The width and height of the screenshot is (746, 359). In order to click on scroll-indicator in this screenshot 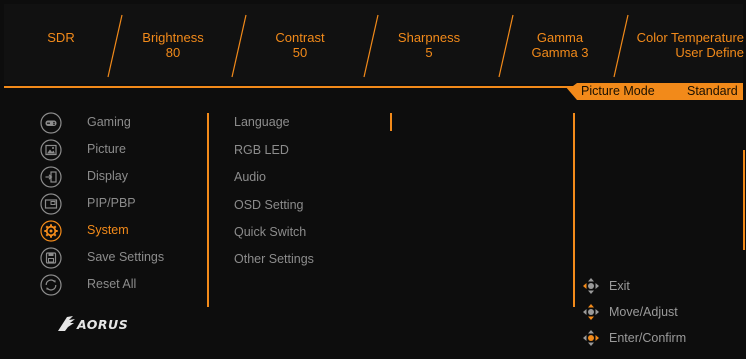, I will do `click(744, 200)`.